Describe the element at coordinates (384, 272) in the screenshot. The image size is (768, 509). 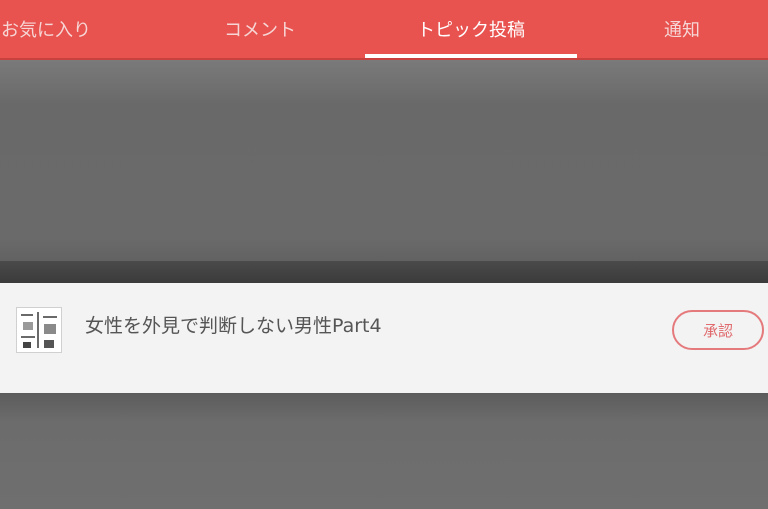
I see `background-shadow-ledge` at that location.